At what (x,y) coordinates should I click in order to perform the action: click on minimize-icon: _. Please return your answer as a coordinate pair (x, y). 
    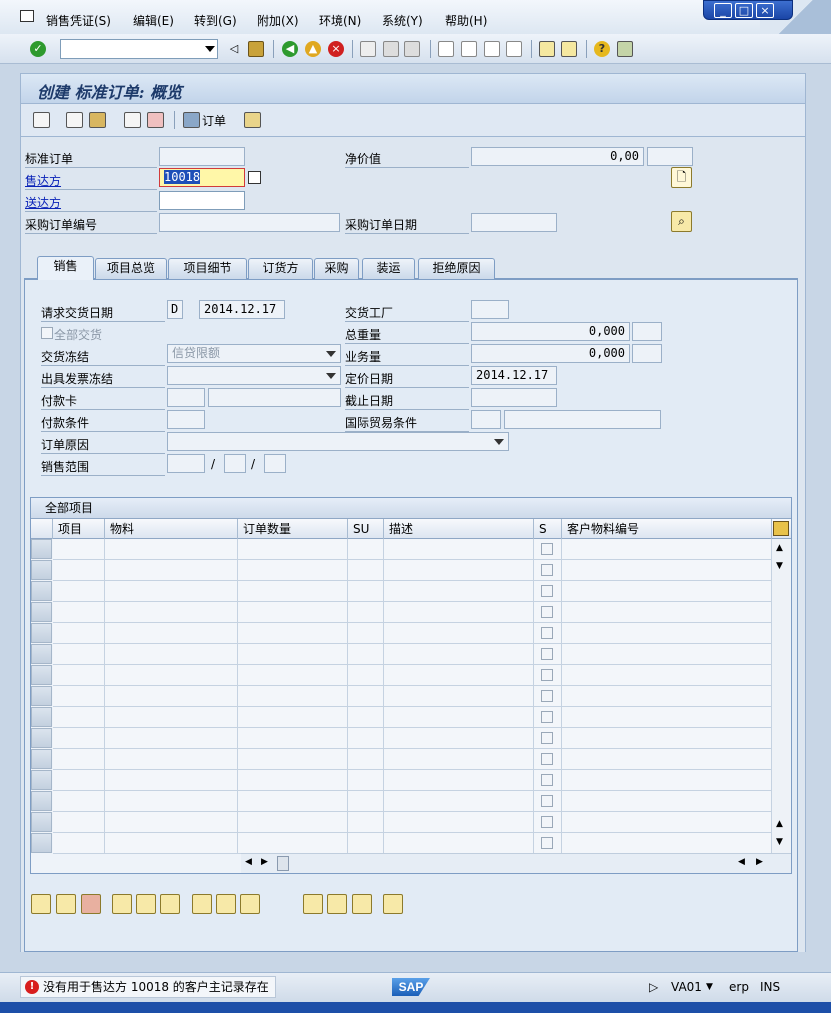
    Looking at the image, I should click on (723, 10).